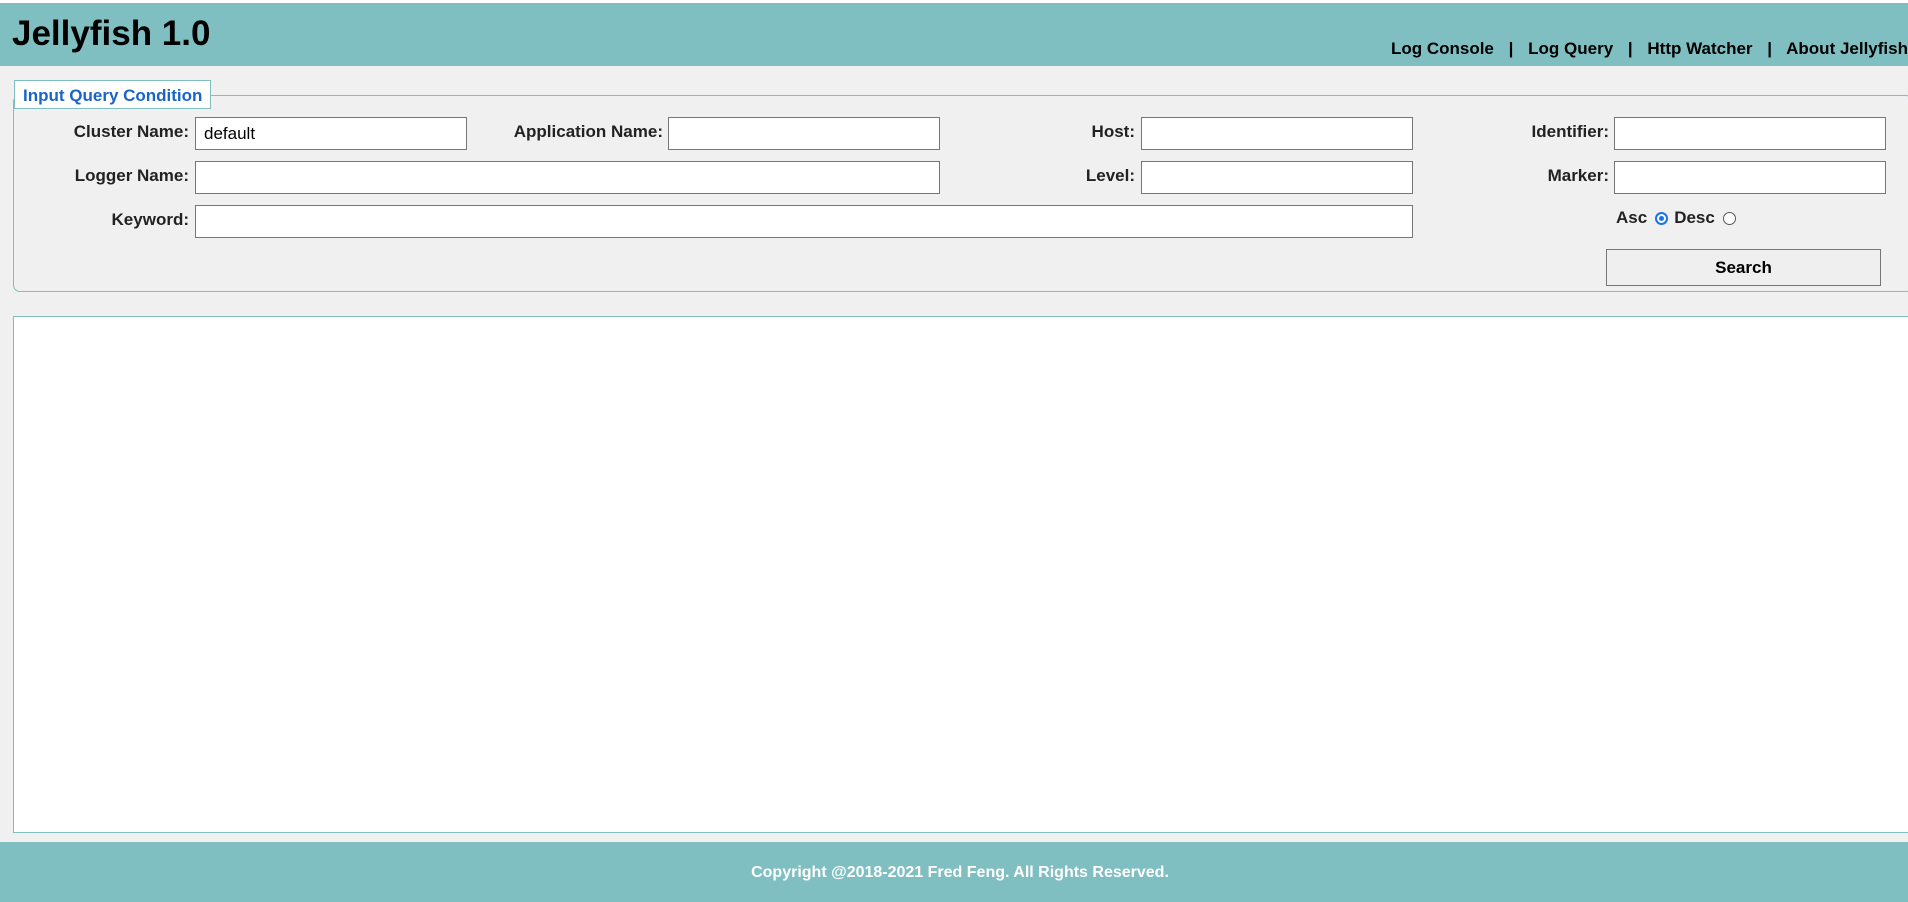  Describe the element at coordinates (1662, 218) in the screenshot. I see `asc-radio` at that location.